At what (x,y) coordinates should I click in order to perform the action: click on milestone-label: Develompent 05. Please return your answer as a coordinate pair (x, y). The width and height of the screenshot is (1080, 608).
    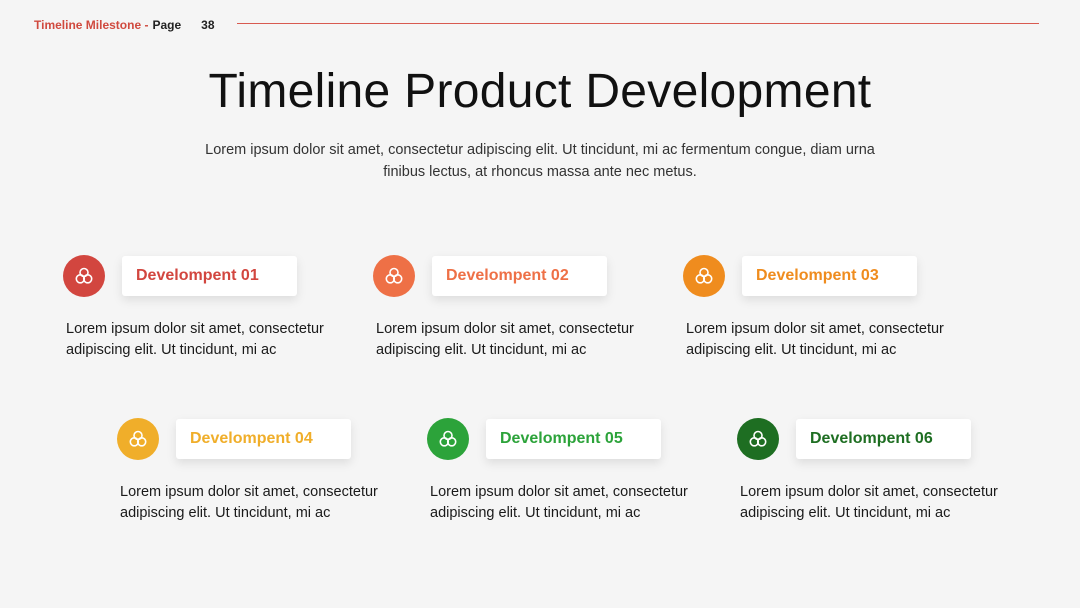
    Looking at the image, I should click on (573, 439).